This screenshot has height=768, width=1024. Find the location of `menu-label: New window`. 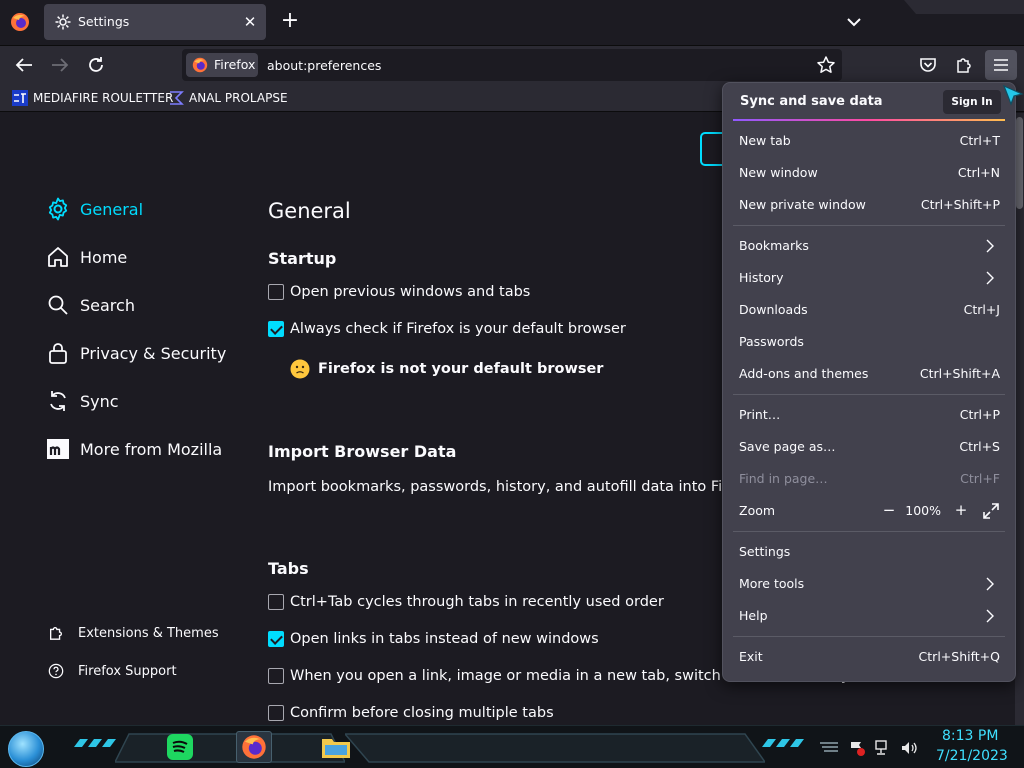

menu-label: New window is located at coordinates (778, 172).